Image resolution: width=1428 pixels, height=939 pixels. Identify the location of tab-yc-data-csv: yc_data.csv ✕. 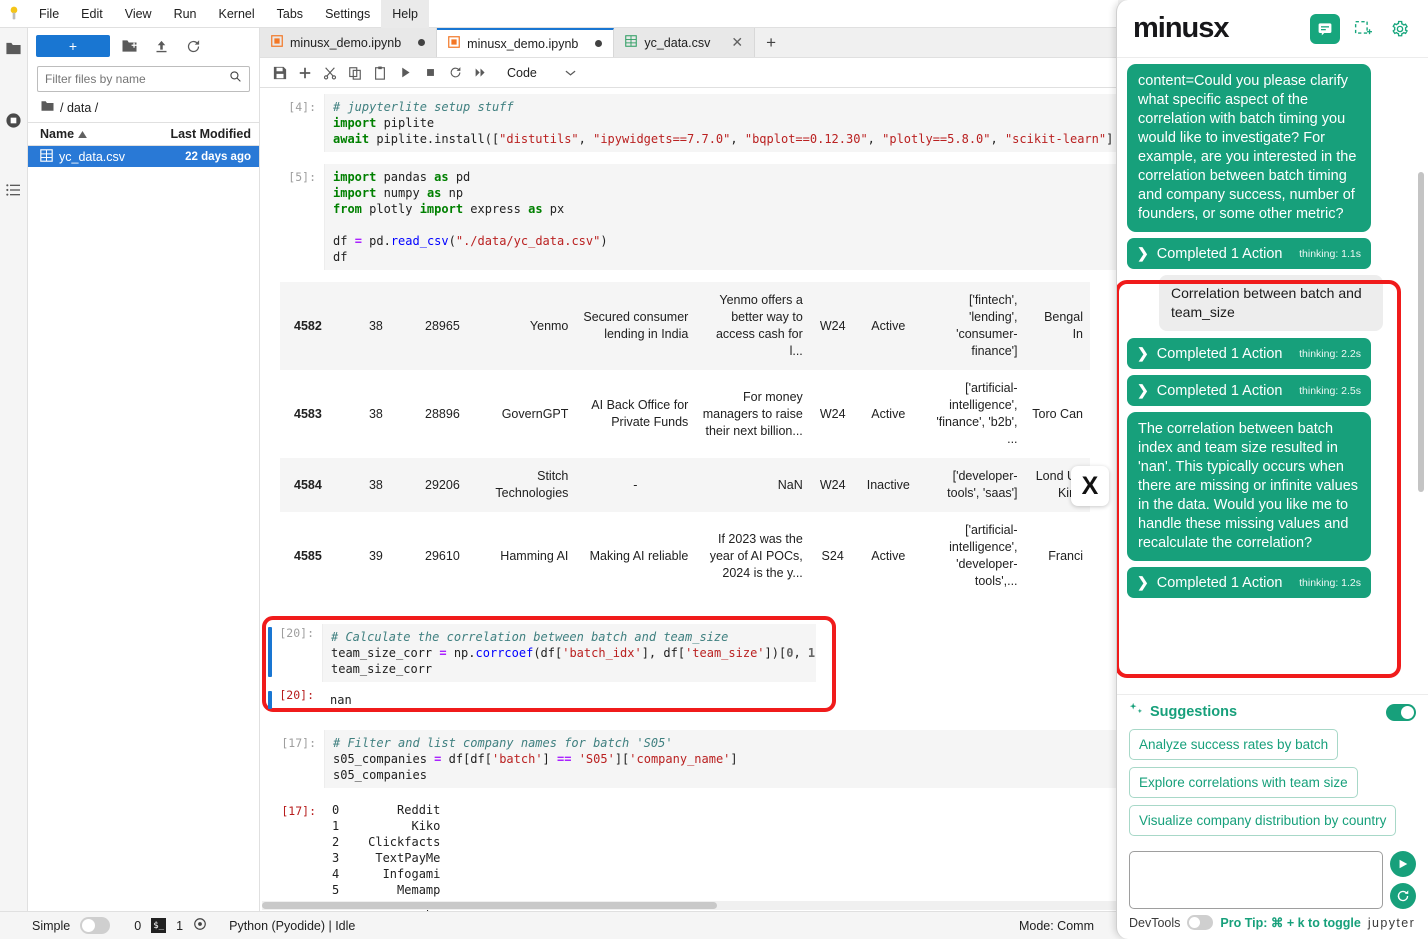
(685, 42).